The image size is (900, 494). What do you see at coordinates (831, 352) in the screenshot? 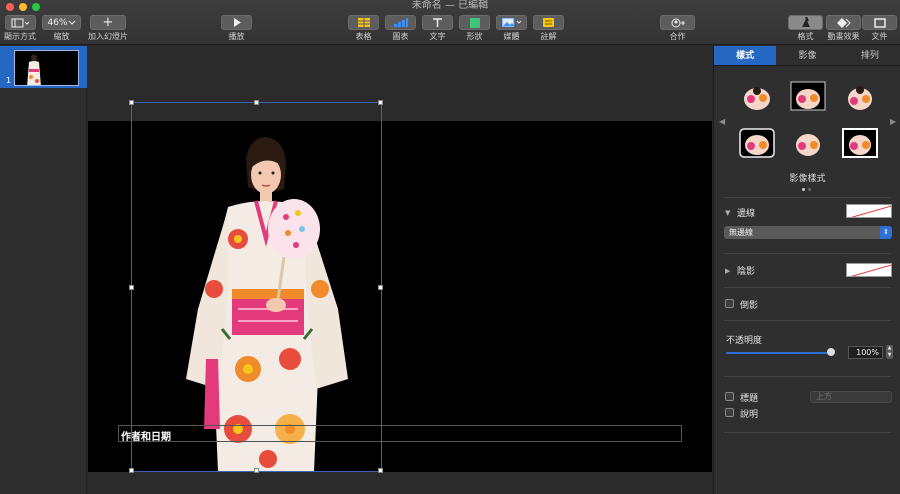
I see `opacity-slider-knob` at bounding box center [831, 352].